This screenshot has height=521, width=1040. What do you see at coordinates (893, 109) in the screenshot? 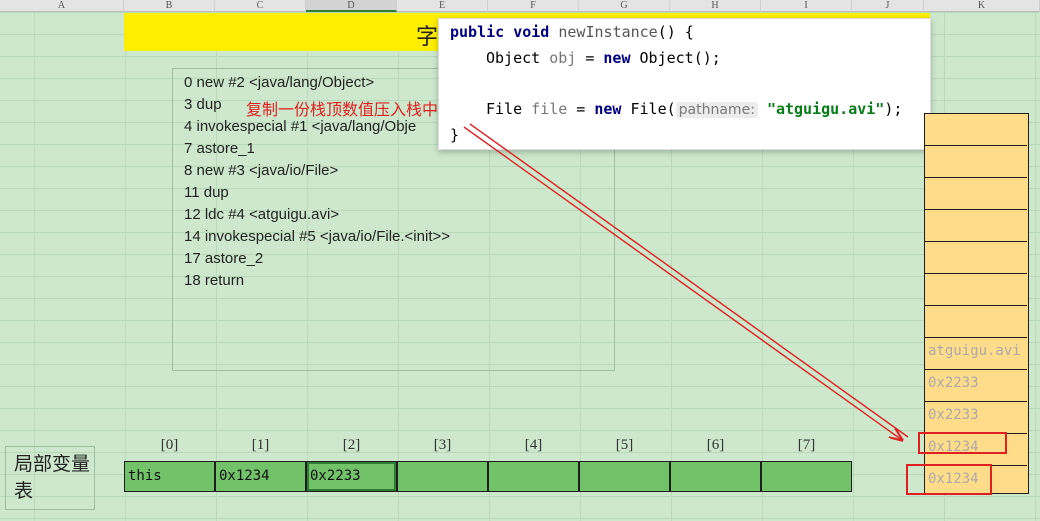
I see `code-text: );` at bounding box center [893, 109].